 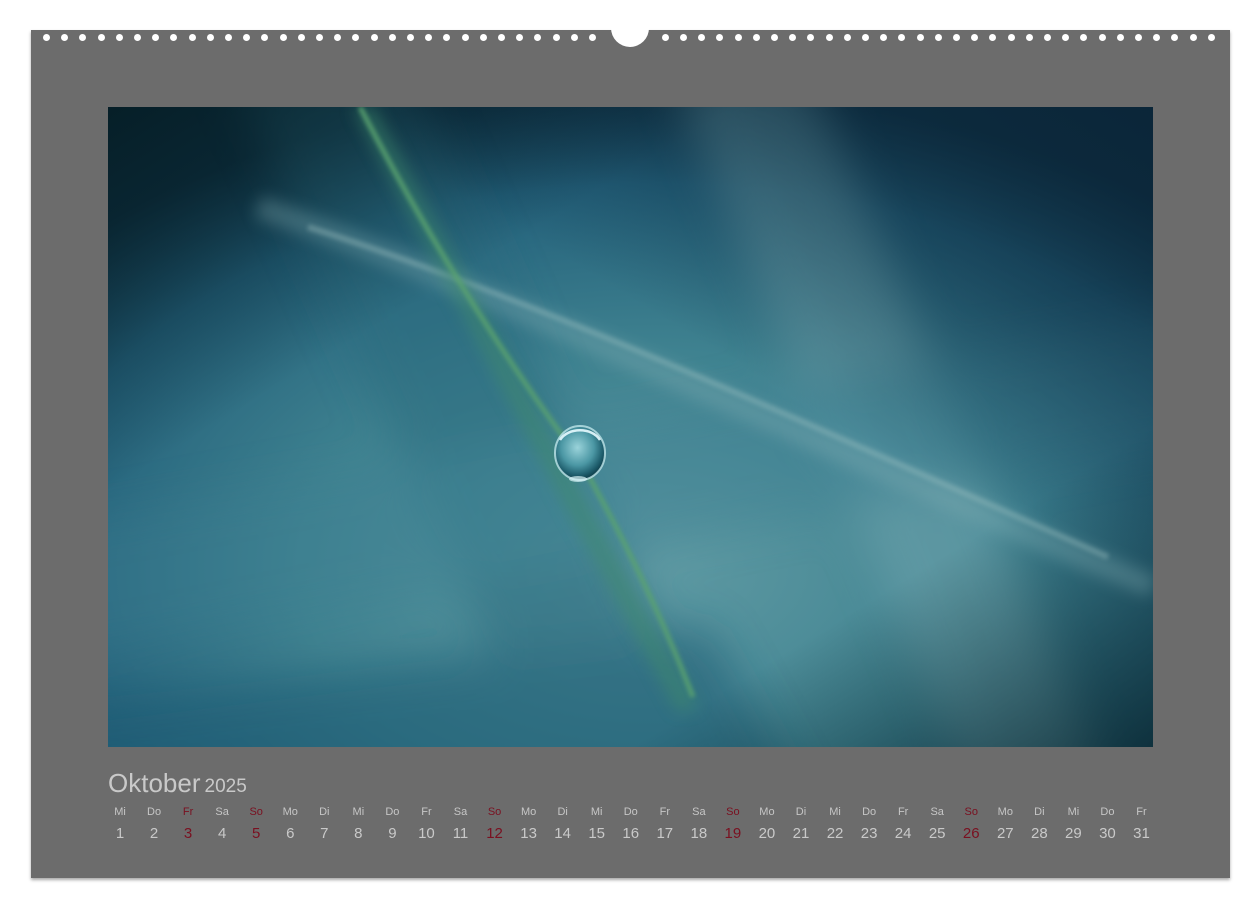 I want to click on day-cell: Mo 20, so click(x=767, y=826).